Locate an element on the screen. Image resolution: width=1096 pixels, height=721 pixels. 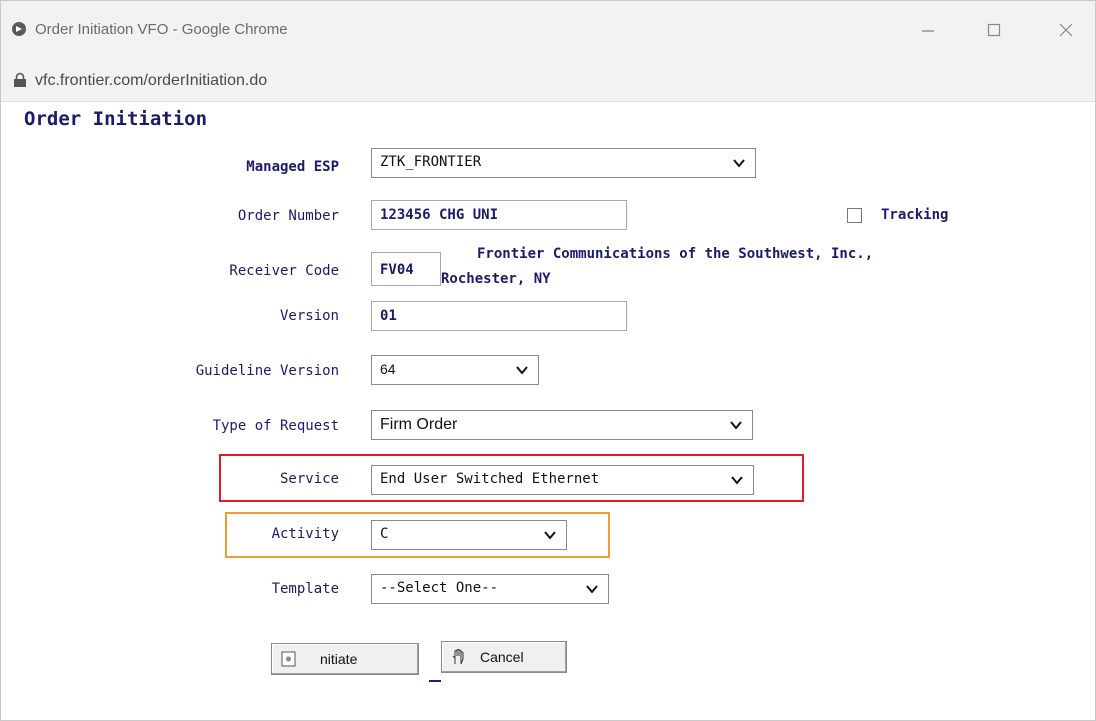
tracking-label: Tracking is located at coordinates (915, 215).